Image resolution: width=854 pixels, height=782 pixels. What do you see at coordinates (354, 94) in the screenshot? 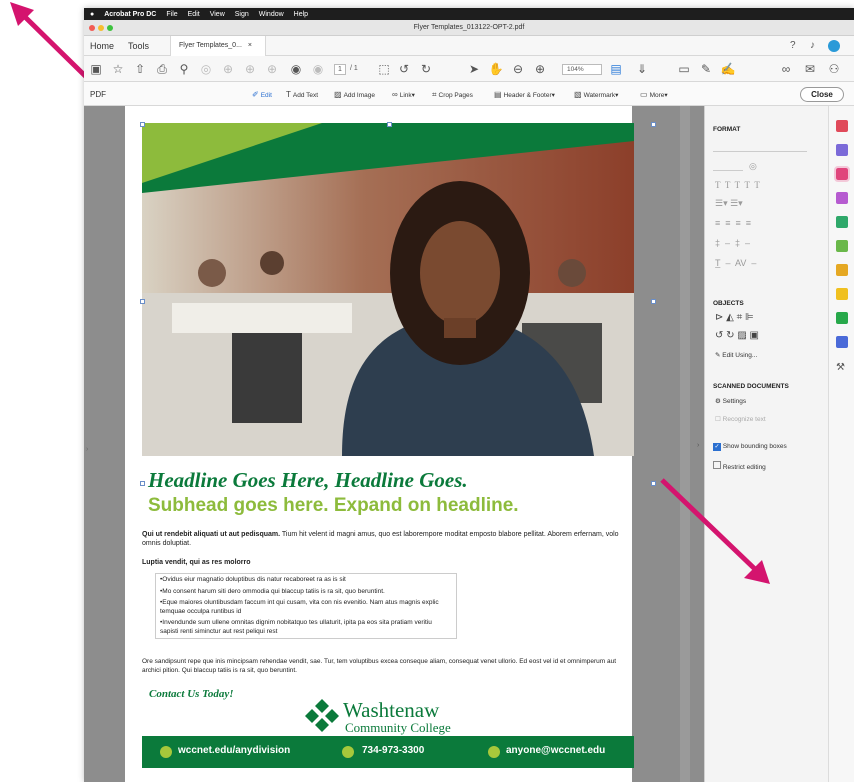
I see `add-image-button: ▨ Add Image` at bounding box center [354, 94].